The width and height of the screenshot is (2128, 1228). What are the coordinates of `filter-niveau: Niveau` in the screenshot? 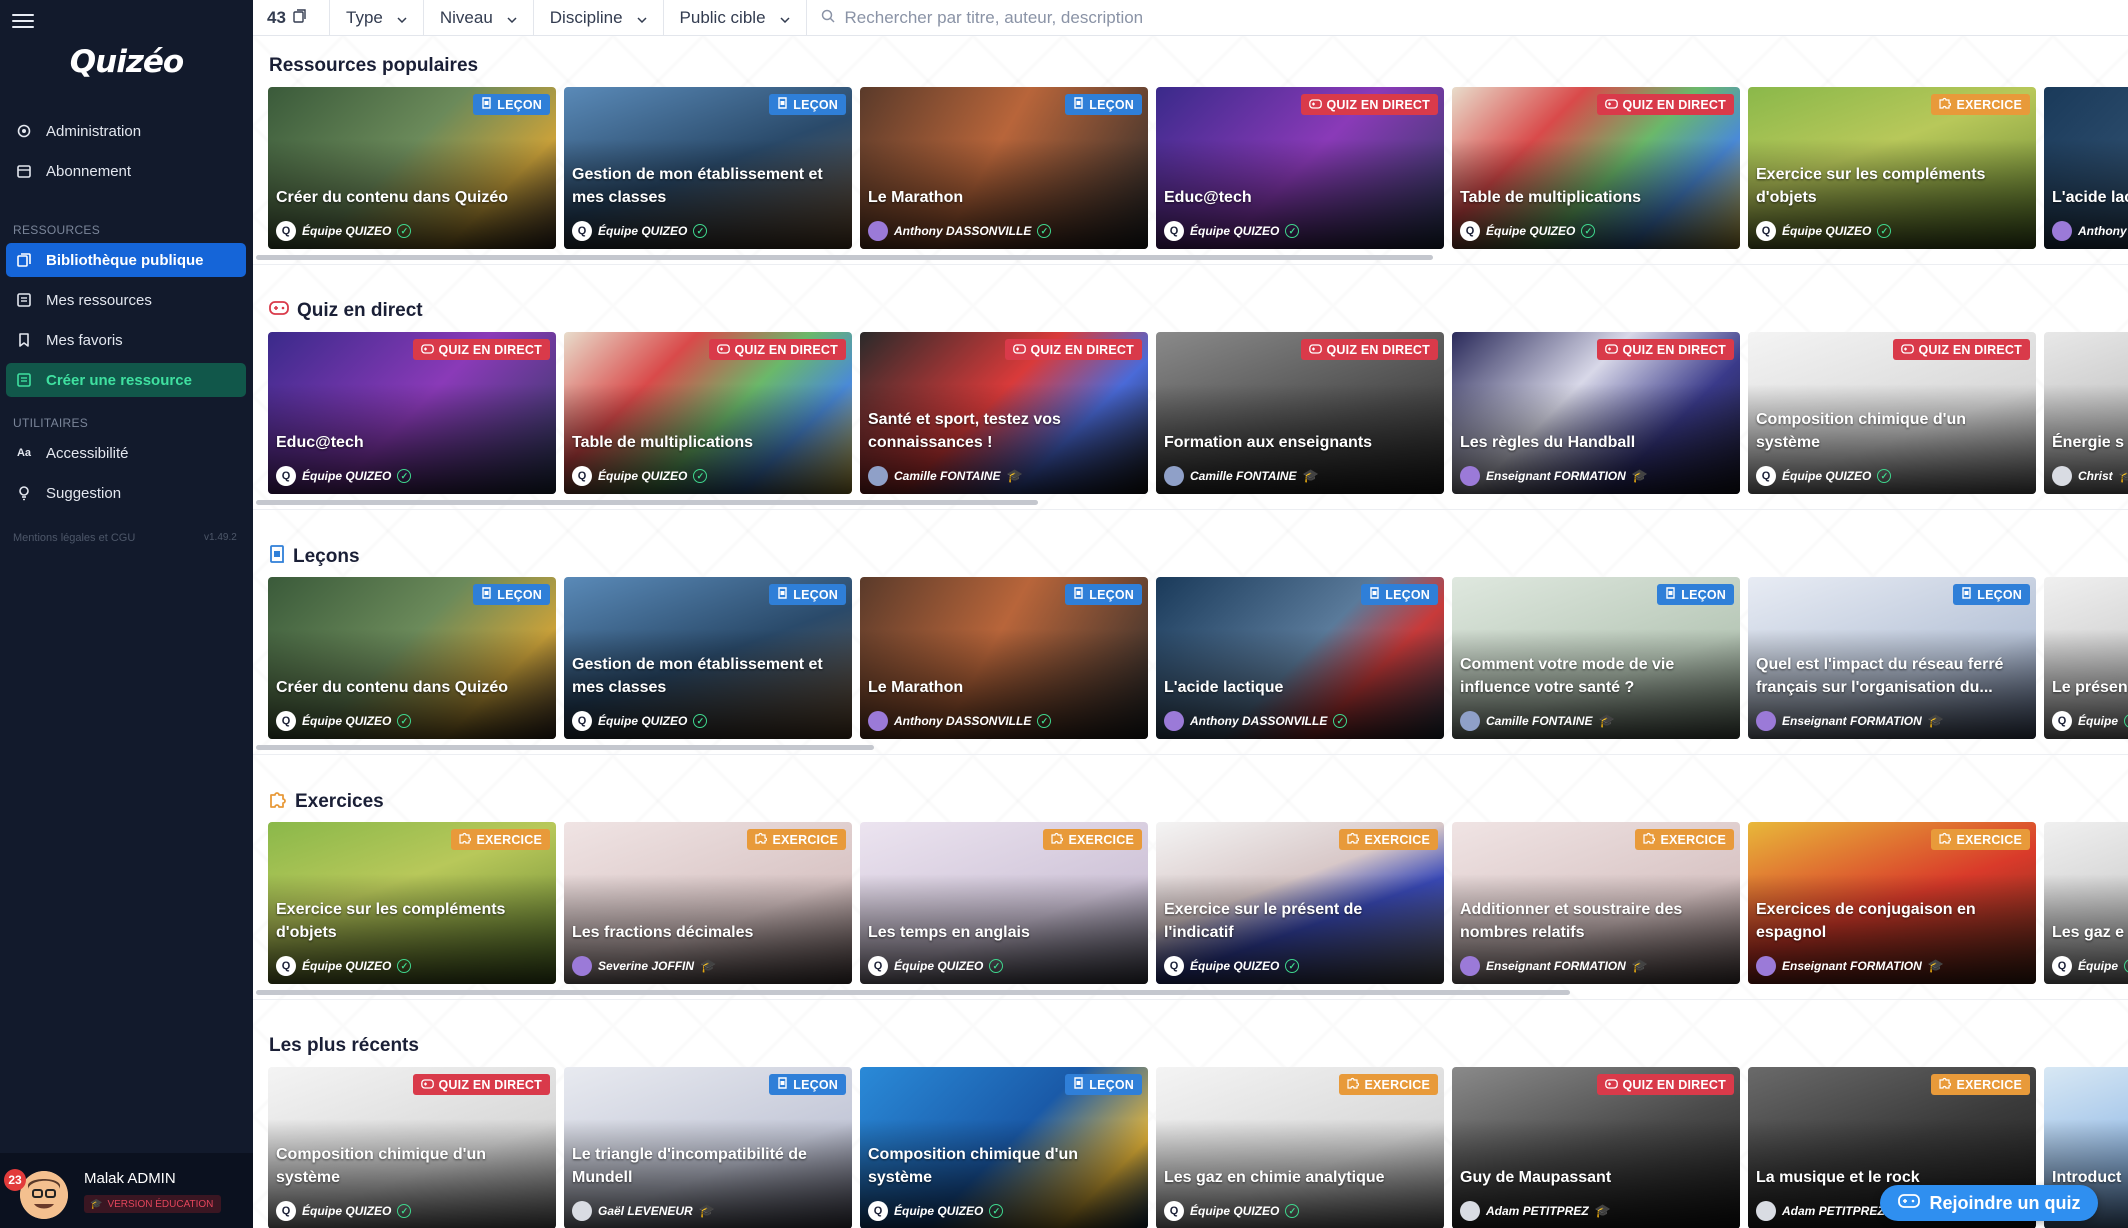 It's located at (479, 18).